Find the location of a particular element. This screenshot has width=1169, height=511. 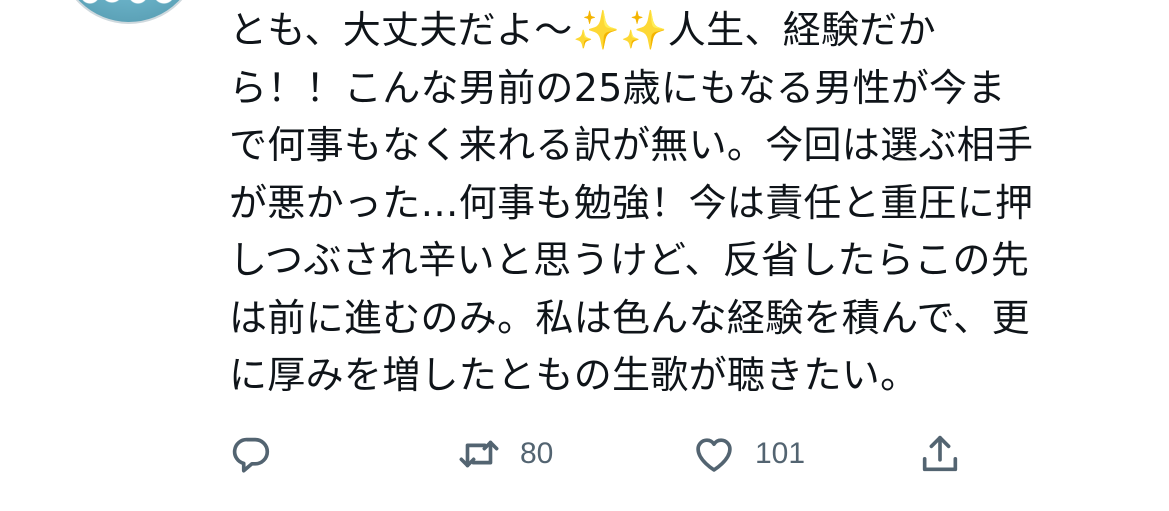

tweet-text-line: に厚みを増したともの生歌が聴きたい。 is located at coordinates (574, 375).